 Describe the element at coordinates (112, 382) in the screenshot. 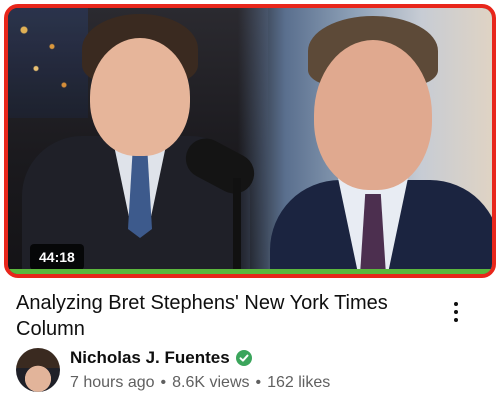

I see `upload-time: 7 hours ago` at that location.